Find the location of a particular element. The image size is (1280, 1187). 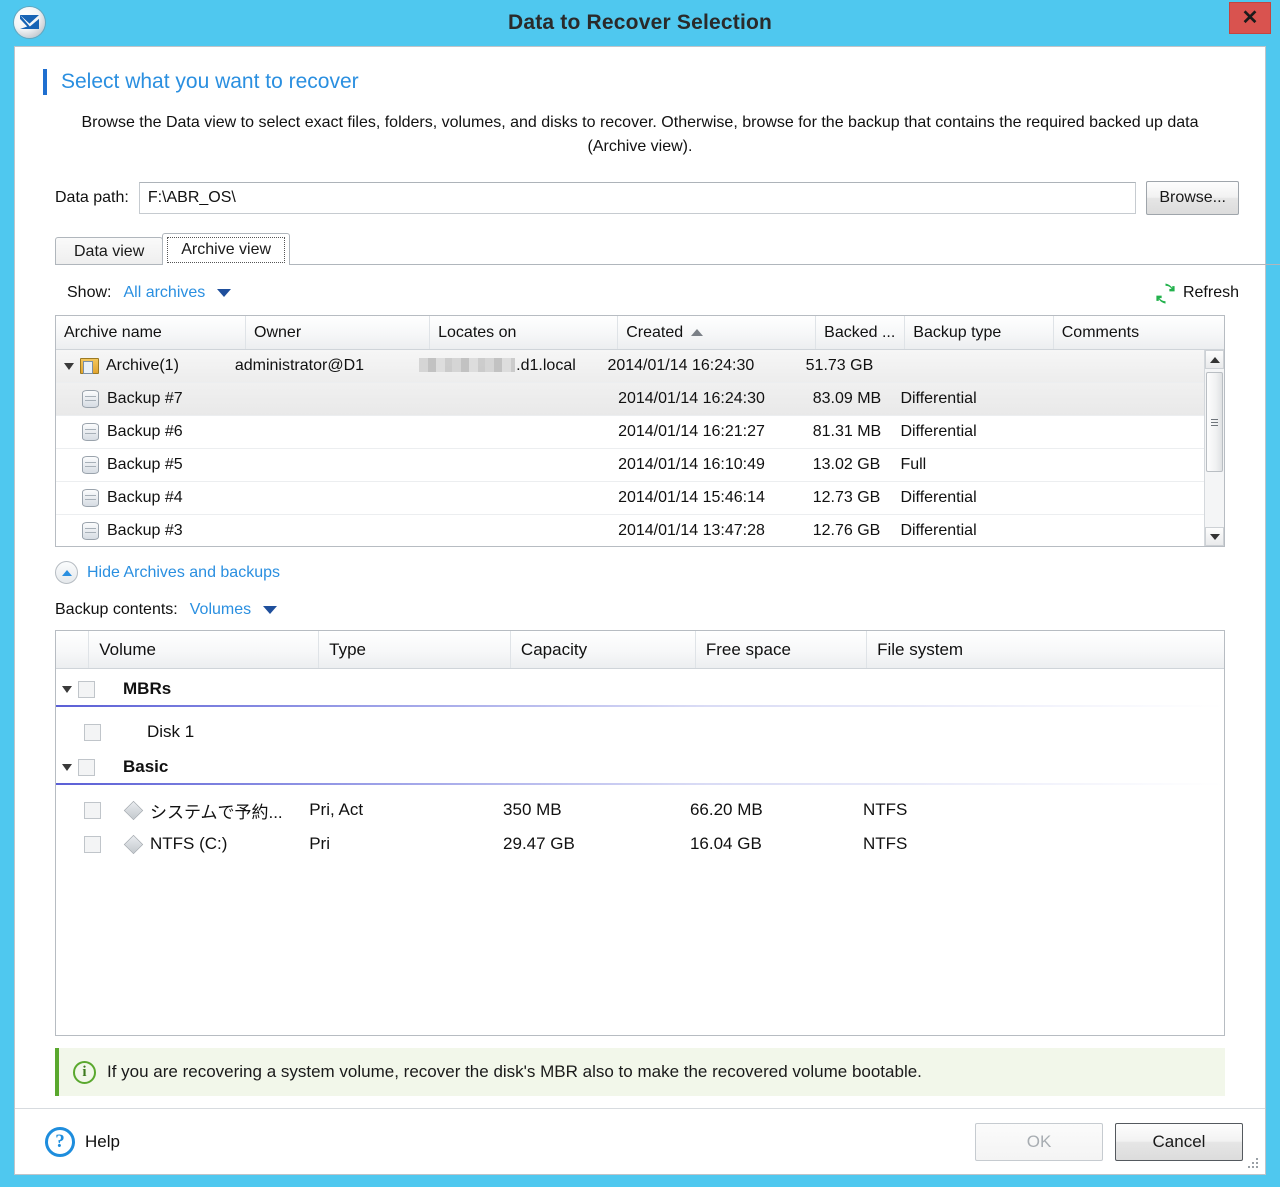

cell-type: Pri is located at coordinates (319, 843).